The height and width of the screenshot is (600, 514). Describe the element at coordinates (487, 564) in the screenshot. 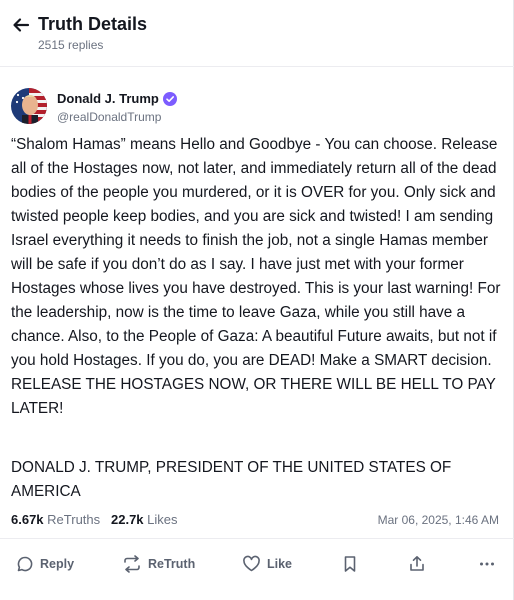

I see `more-options-icon` at that location.